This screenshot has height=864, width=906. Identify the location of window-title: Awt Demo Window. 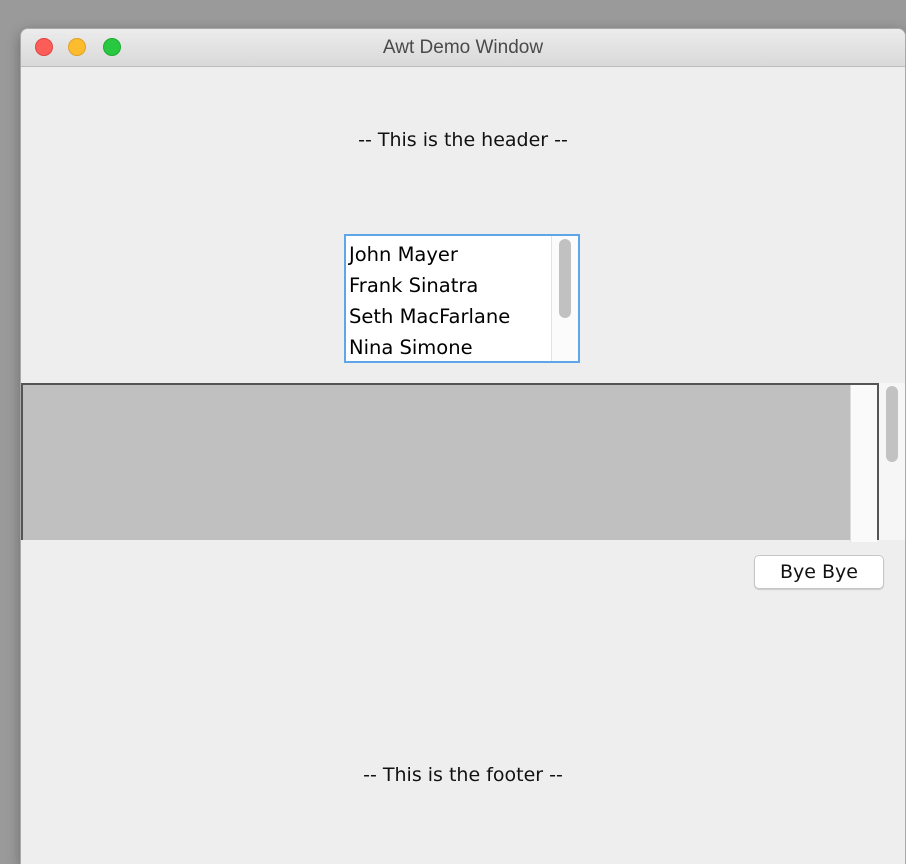
(463, 47).